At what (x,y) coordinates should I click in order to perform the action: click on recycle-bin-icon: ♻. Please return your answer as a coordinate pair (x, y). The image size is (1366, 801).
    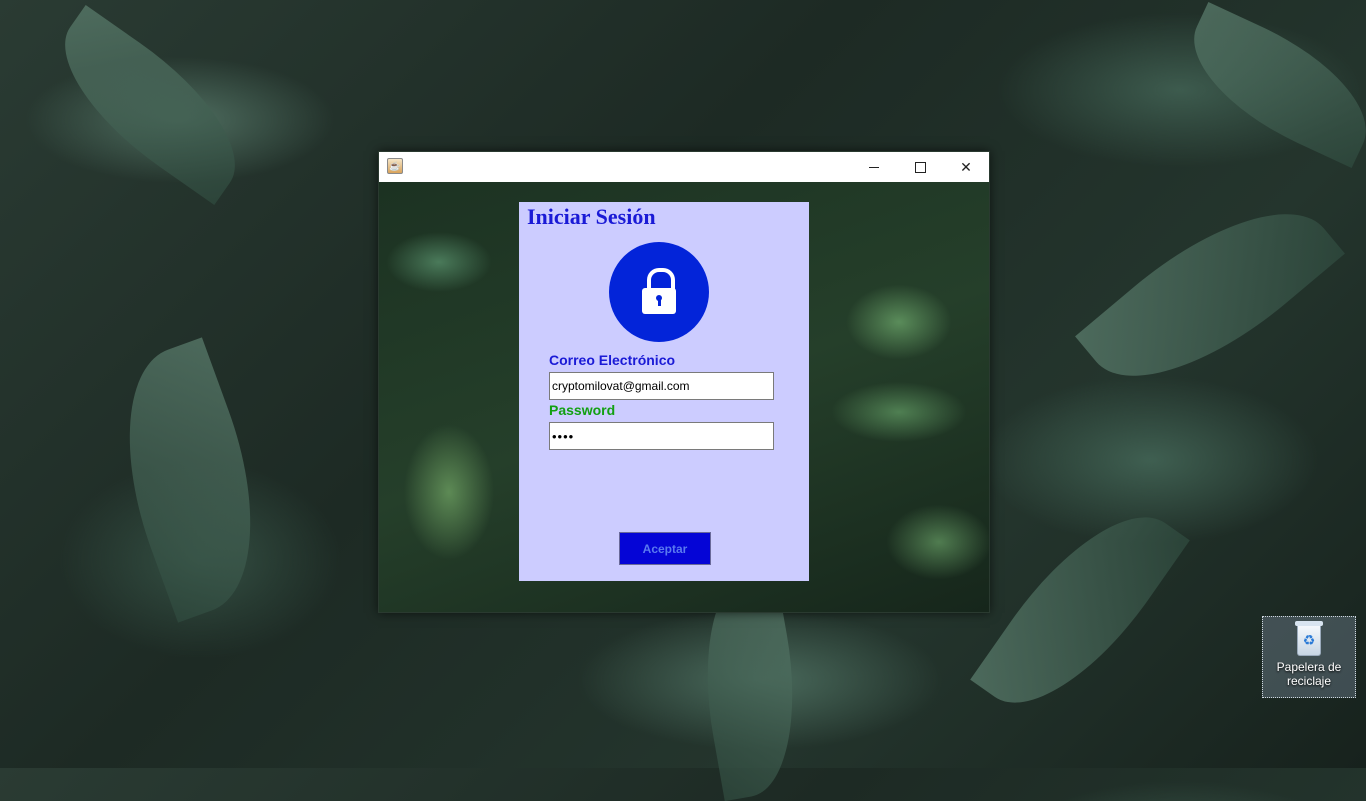
    Looking at the image, I should click on (1309, 639).